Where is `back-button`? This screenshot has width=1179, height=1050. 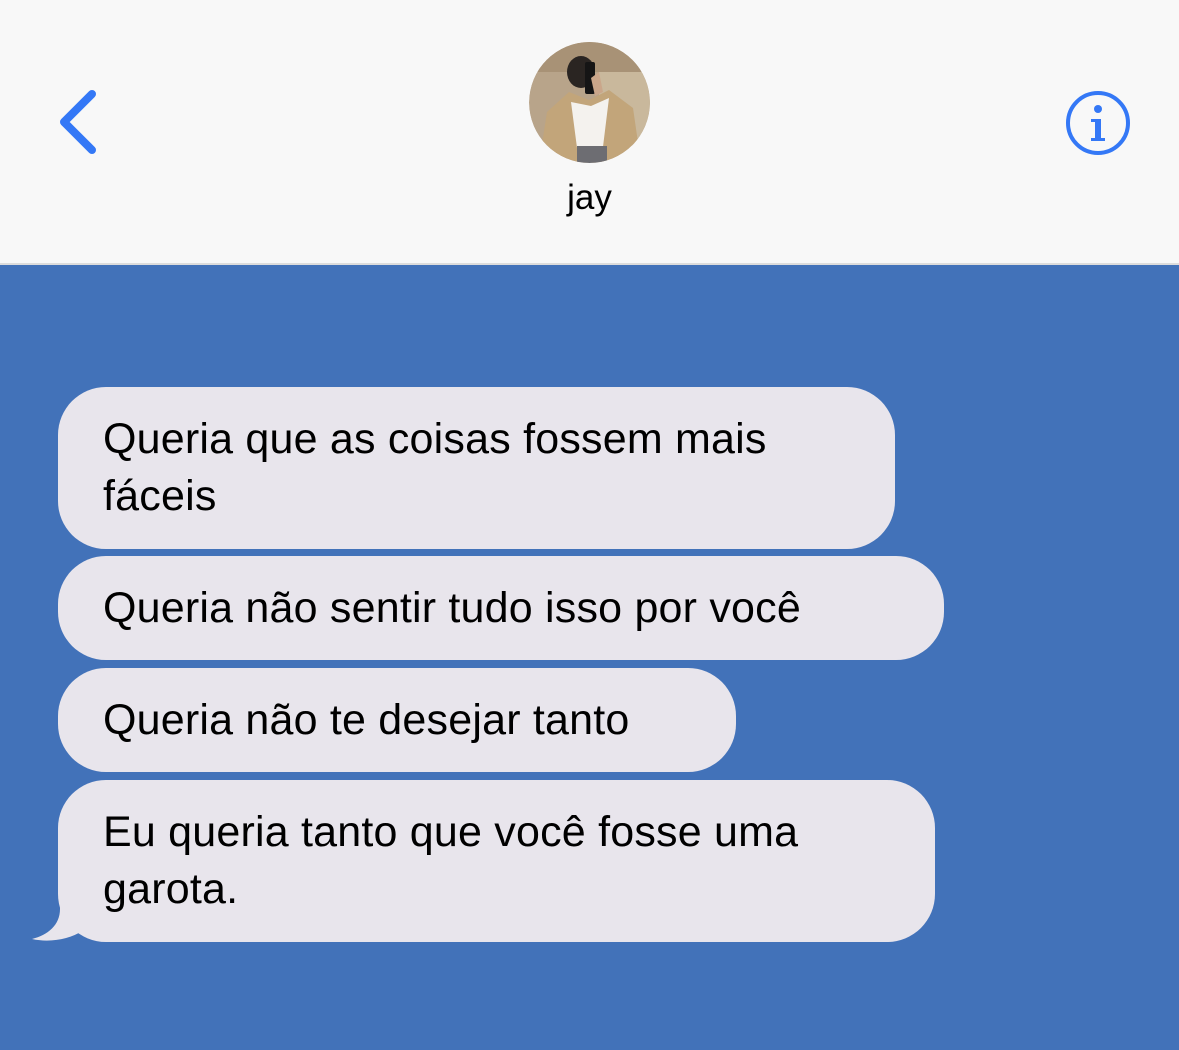 back-button is located at coordinates (78, 122).